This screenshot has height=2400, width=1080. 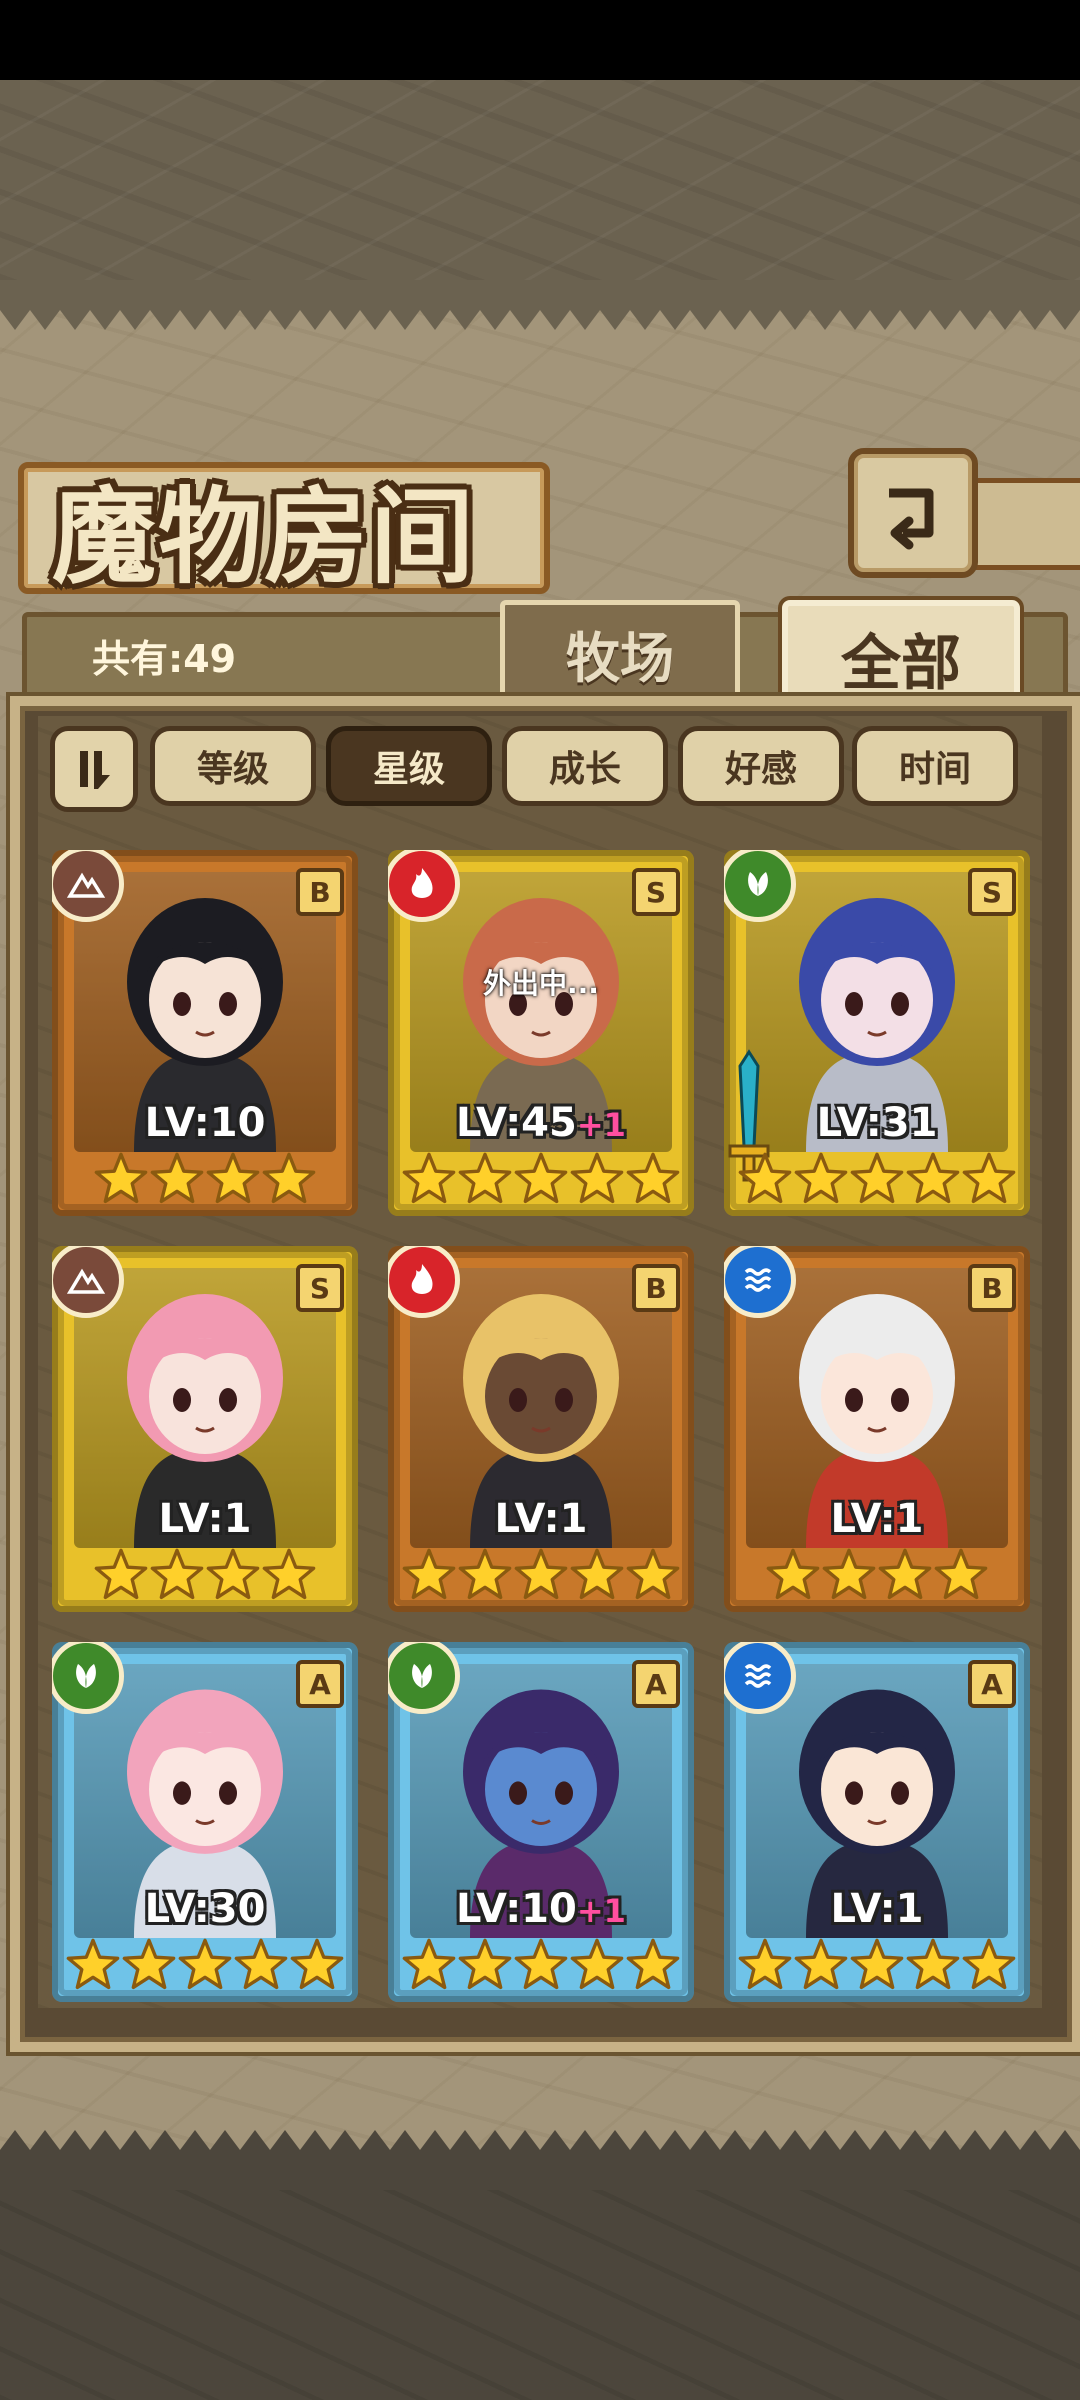 What do you see at coordinates (541, 1822) in the screenshot?
I see `monster-card: A LV:10+1` at bounding box center [541, 1822].